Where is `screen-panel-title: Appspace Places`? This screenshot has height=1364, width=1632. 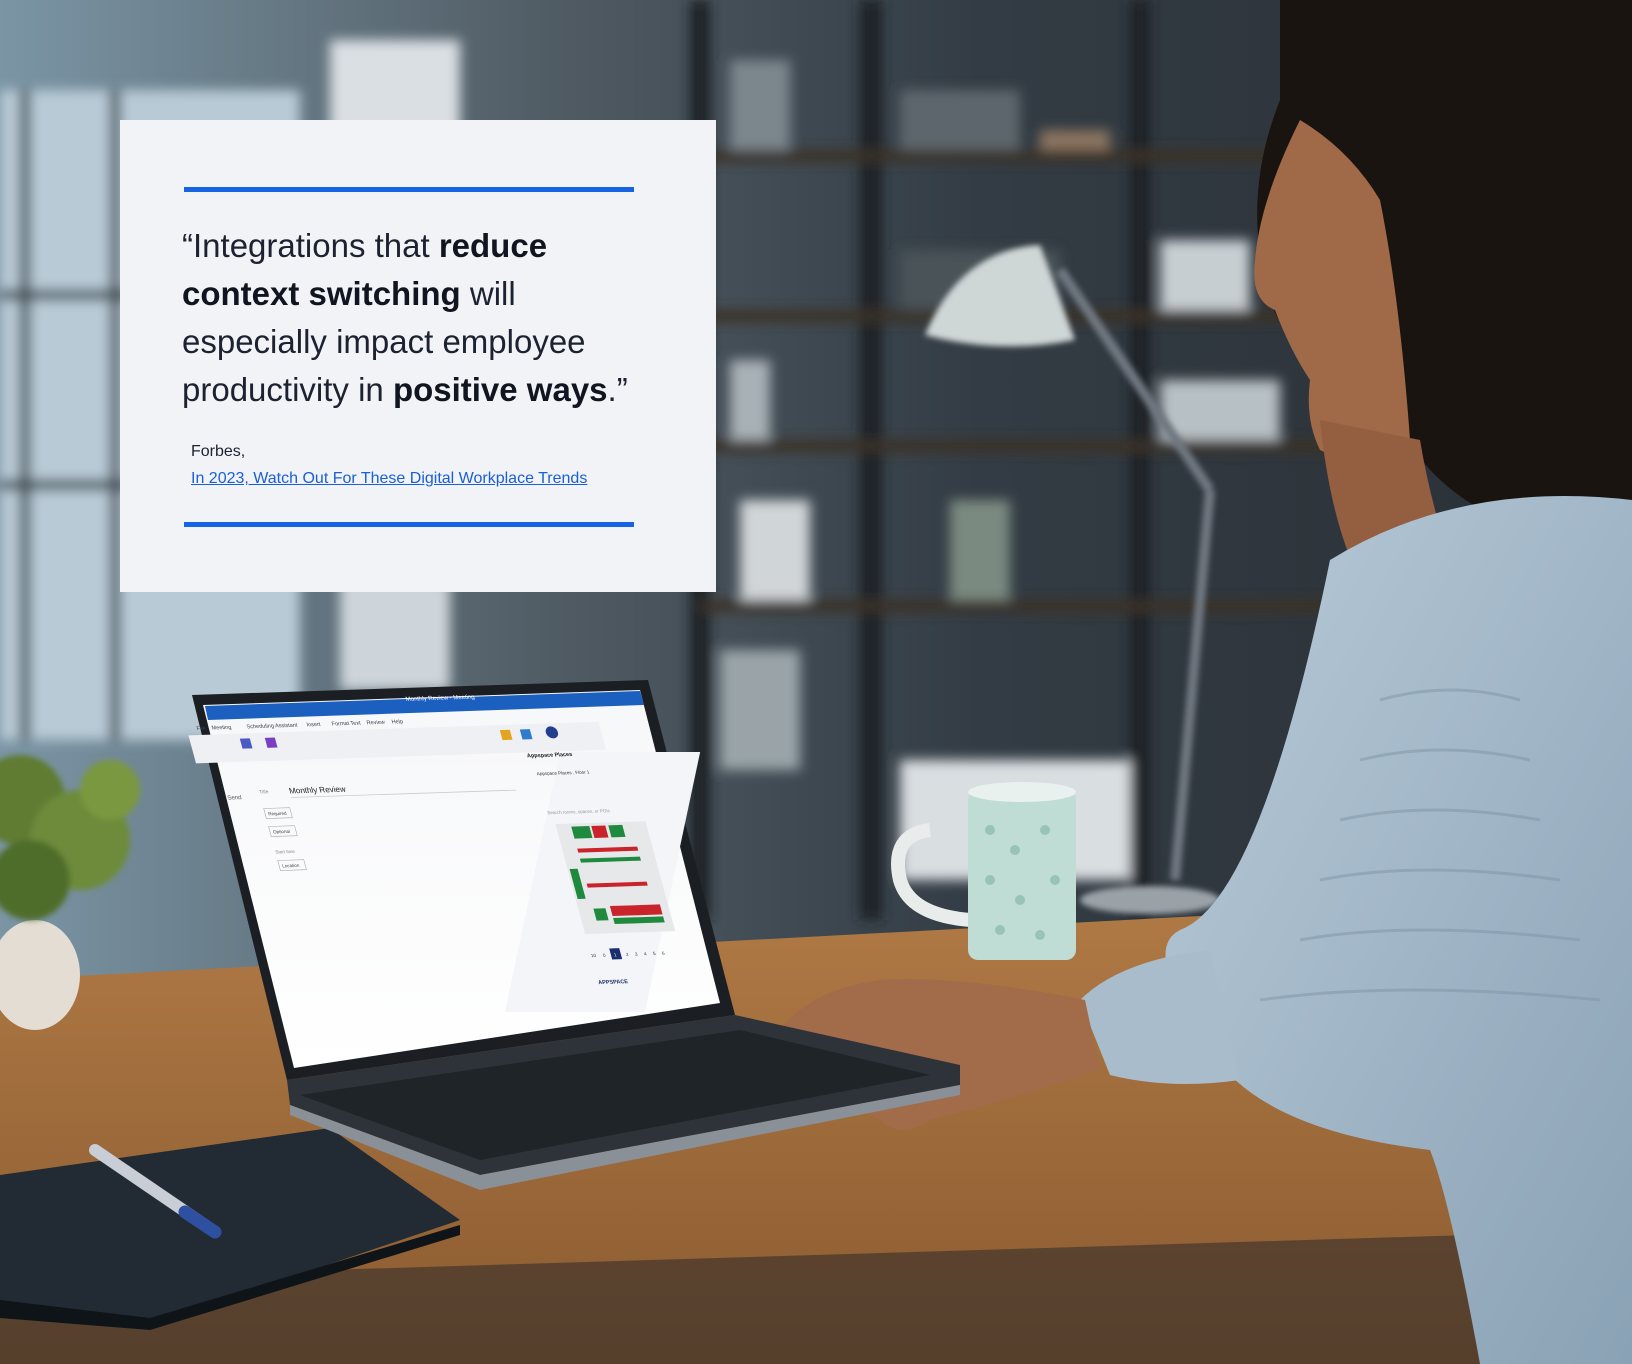 screen-panel-title: Appspace Places is located at coordinates (549, 755).